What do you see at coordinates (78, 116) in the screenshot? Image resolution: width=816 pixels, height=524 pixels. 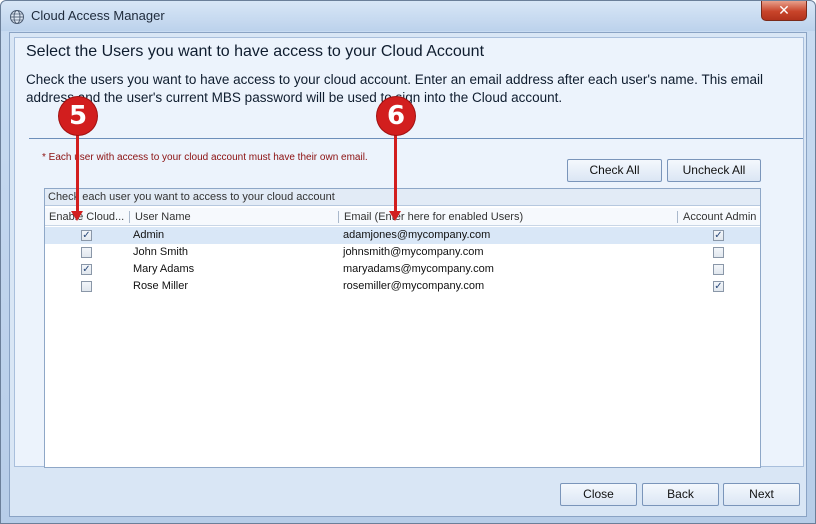 I see `callout-badge-5: 5` at bounding box center [78, 116].